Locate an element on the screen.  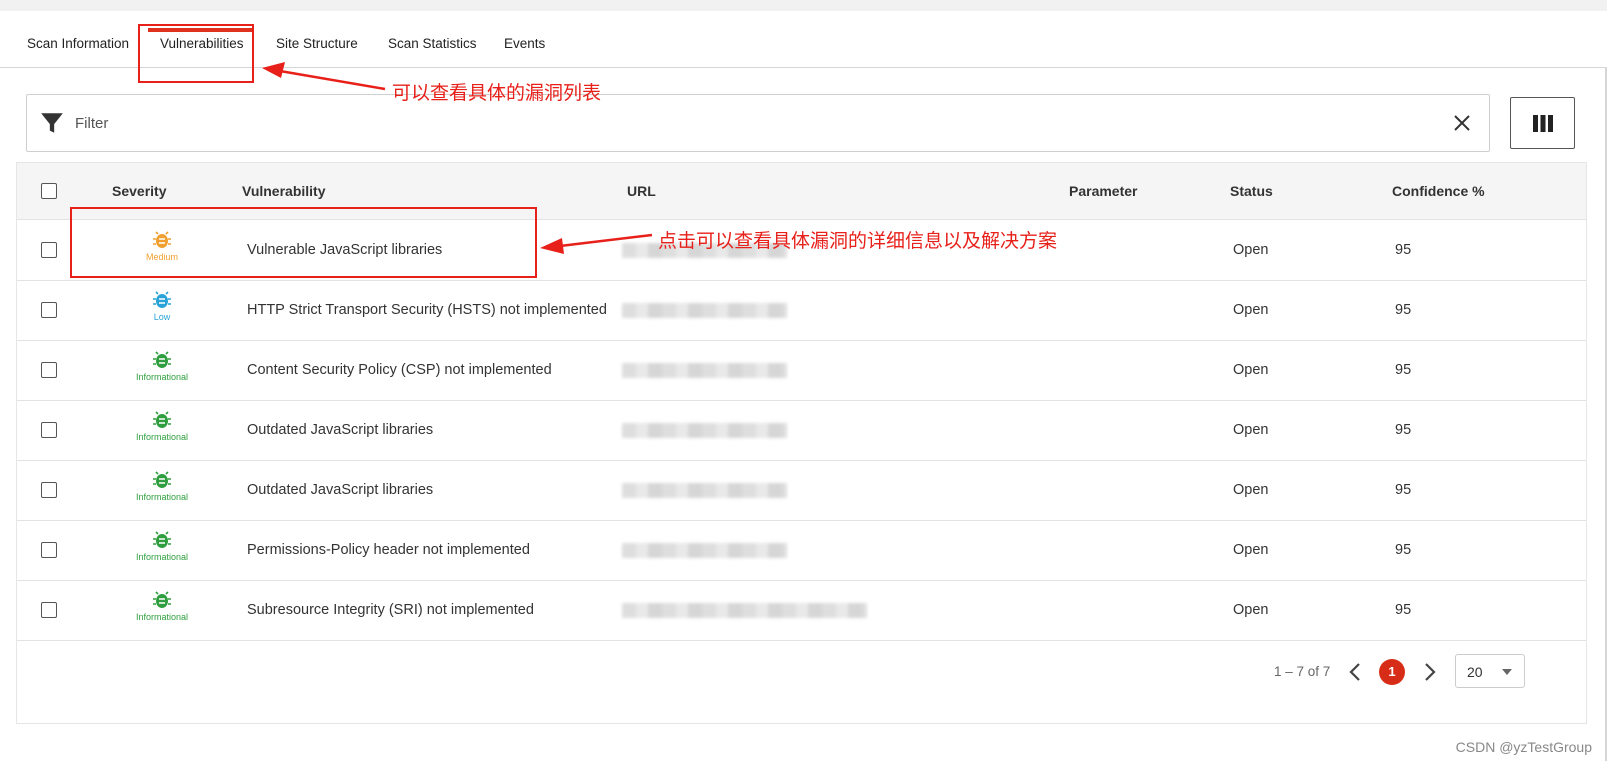
select-all-checkbox is located at coordinates (49, 191).